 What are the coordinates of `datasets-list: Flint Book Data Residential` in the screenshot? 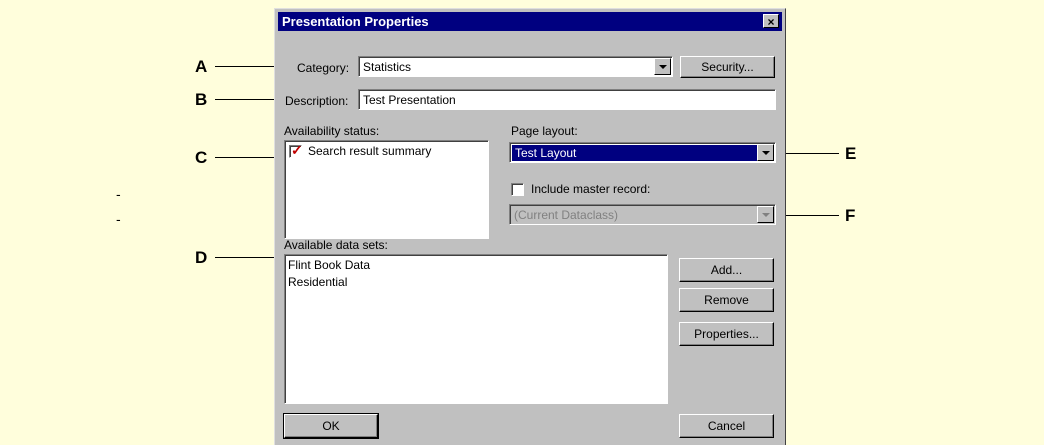 It's located at (476, 329).